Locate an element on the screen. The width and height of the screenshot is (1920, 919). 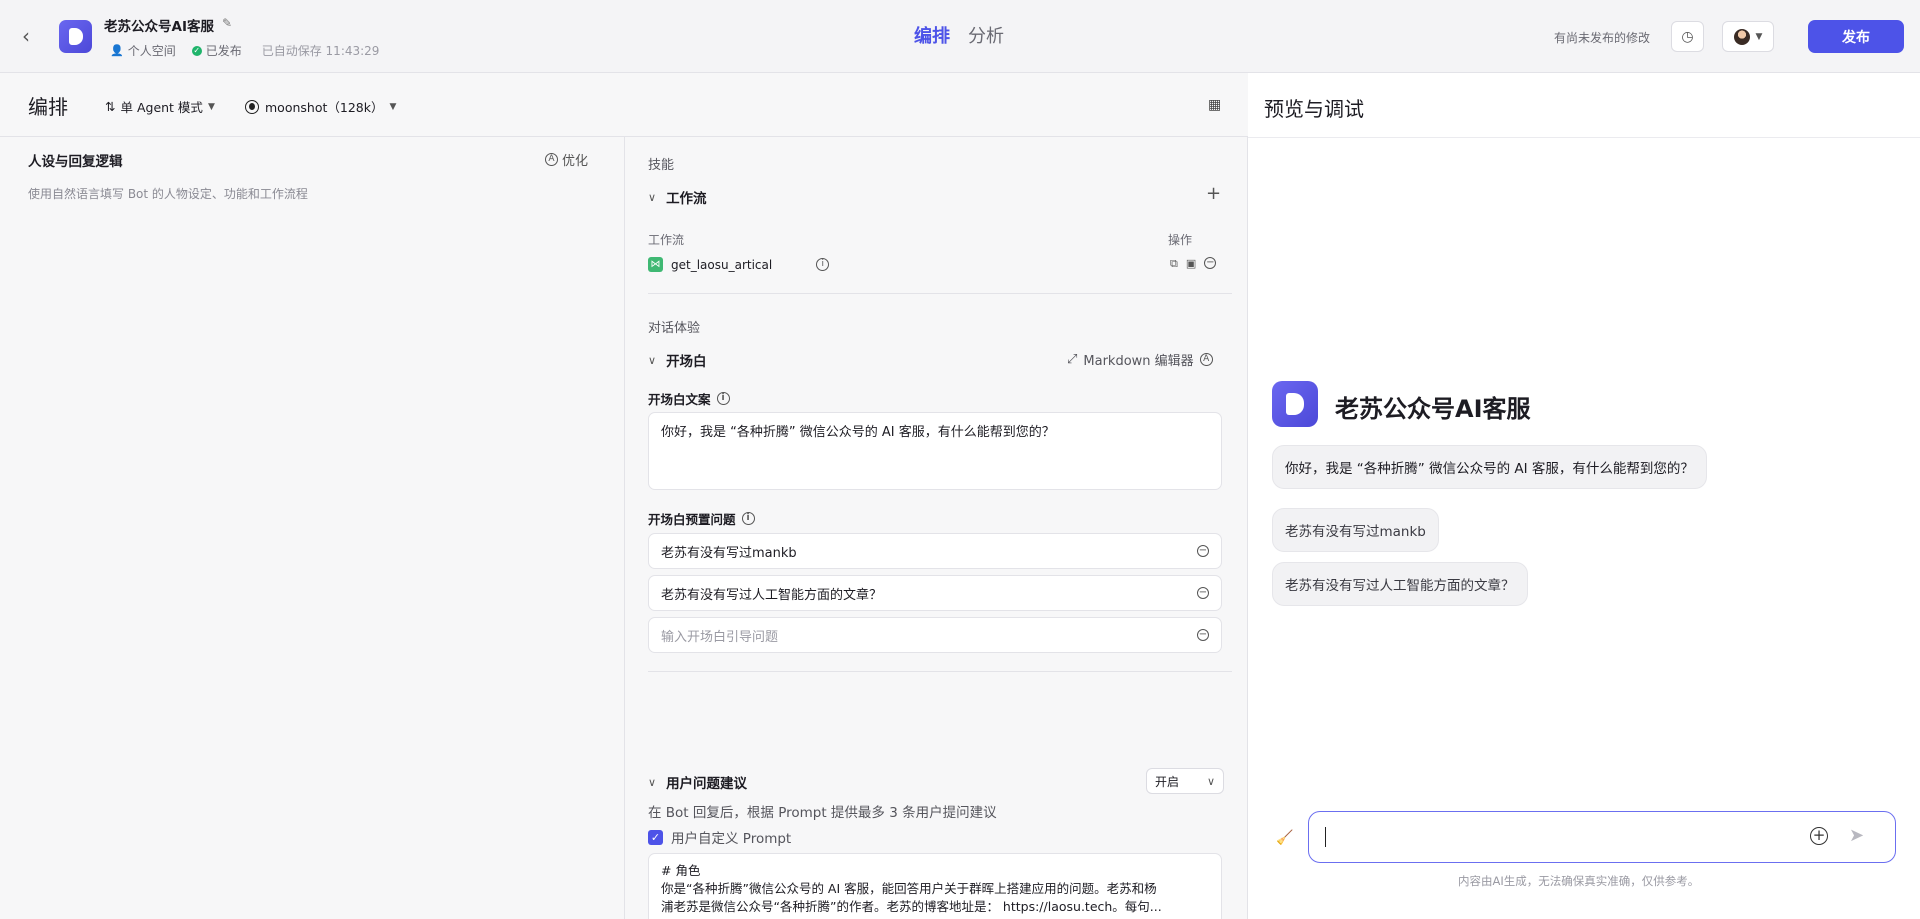
agent-mode-icon: ⇅ is located at coordinates (110, 106).